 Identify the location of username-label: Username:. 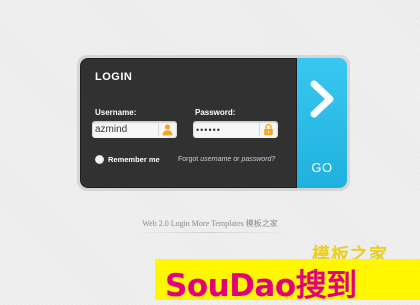
(116, 112).